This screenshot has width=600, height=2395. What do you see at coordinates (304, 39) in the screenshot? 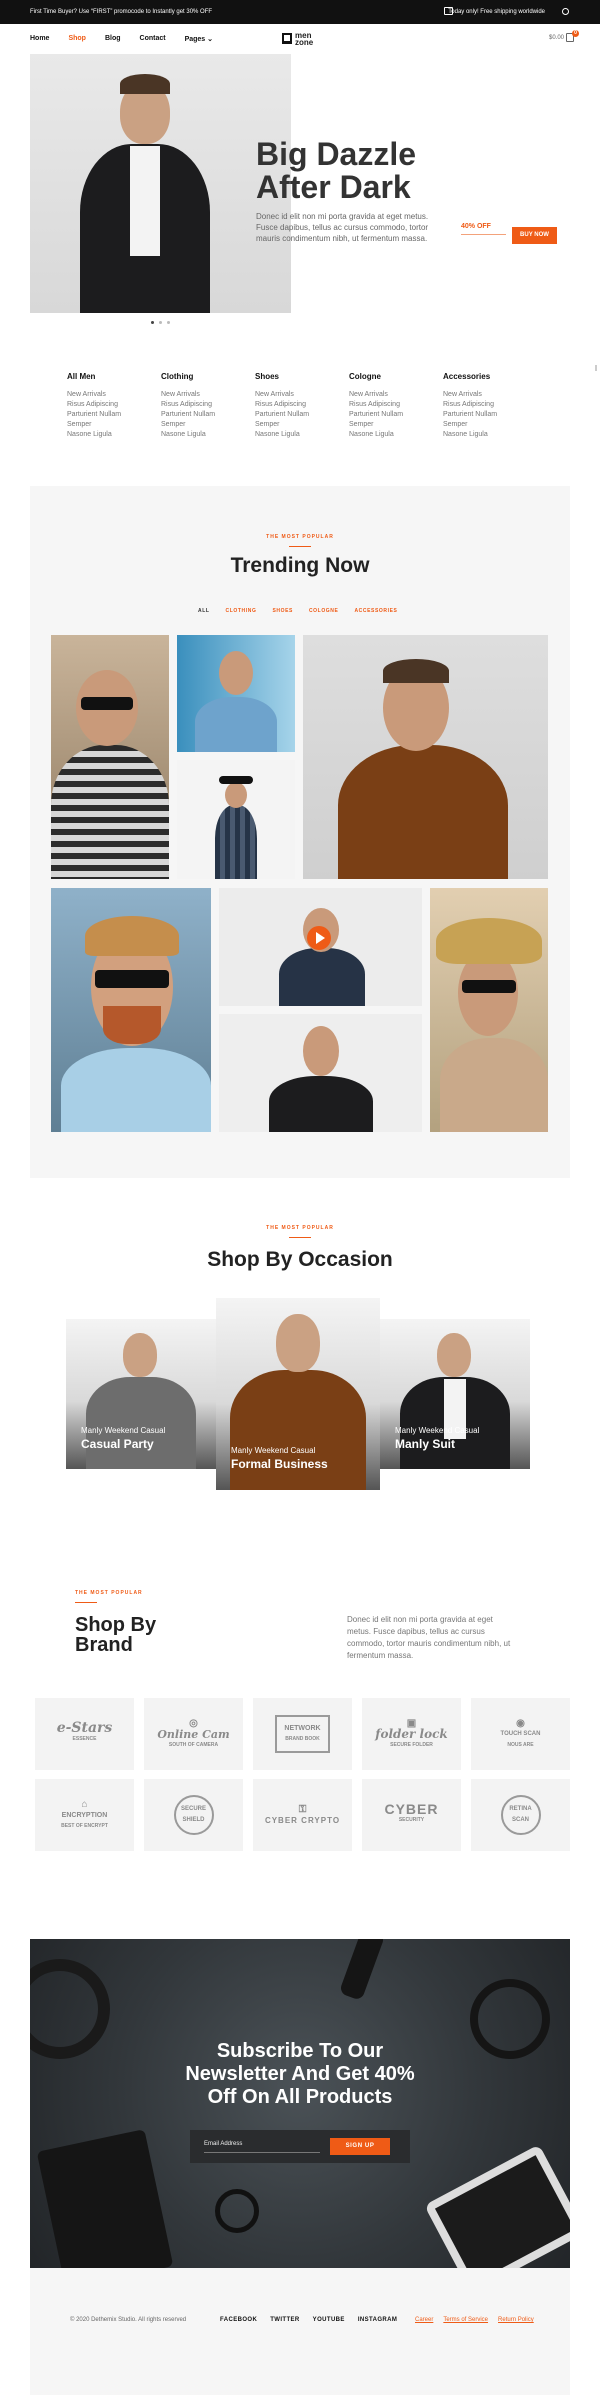
I see `logo-text: men zone` at bounding box center [304, 39].